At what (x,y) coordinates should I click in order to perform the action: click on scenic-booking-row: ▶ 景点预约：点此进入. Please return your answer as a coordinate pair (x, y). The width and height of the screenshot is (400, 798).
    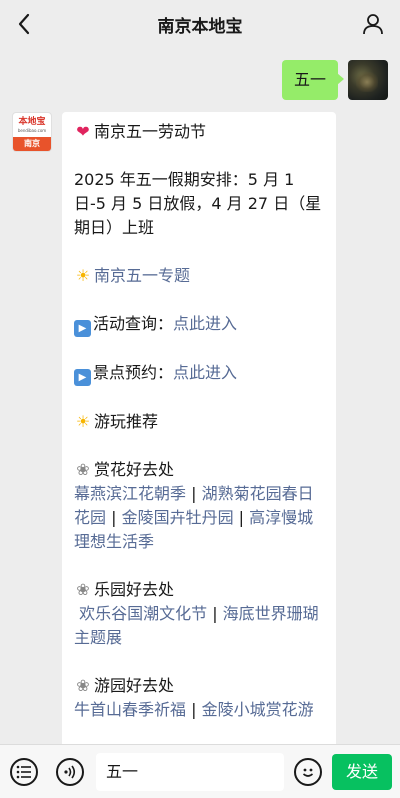
    Looking at the image, I should click on (199, 373).